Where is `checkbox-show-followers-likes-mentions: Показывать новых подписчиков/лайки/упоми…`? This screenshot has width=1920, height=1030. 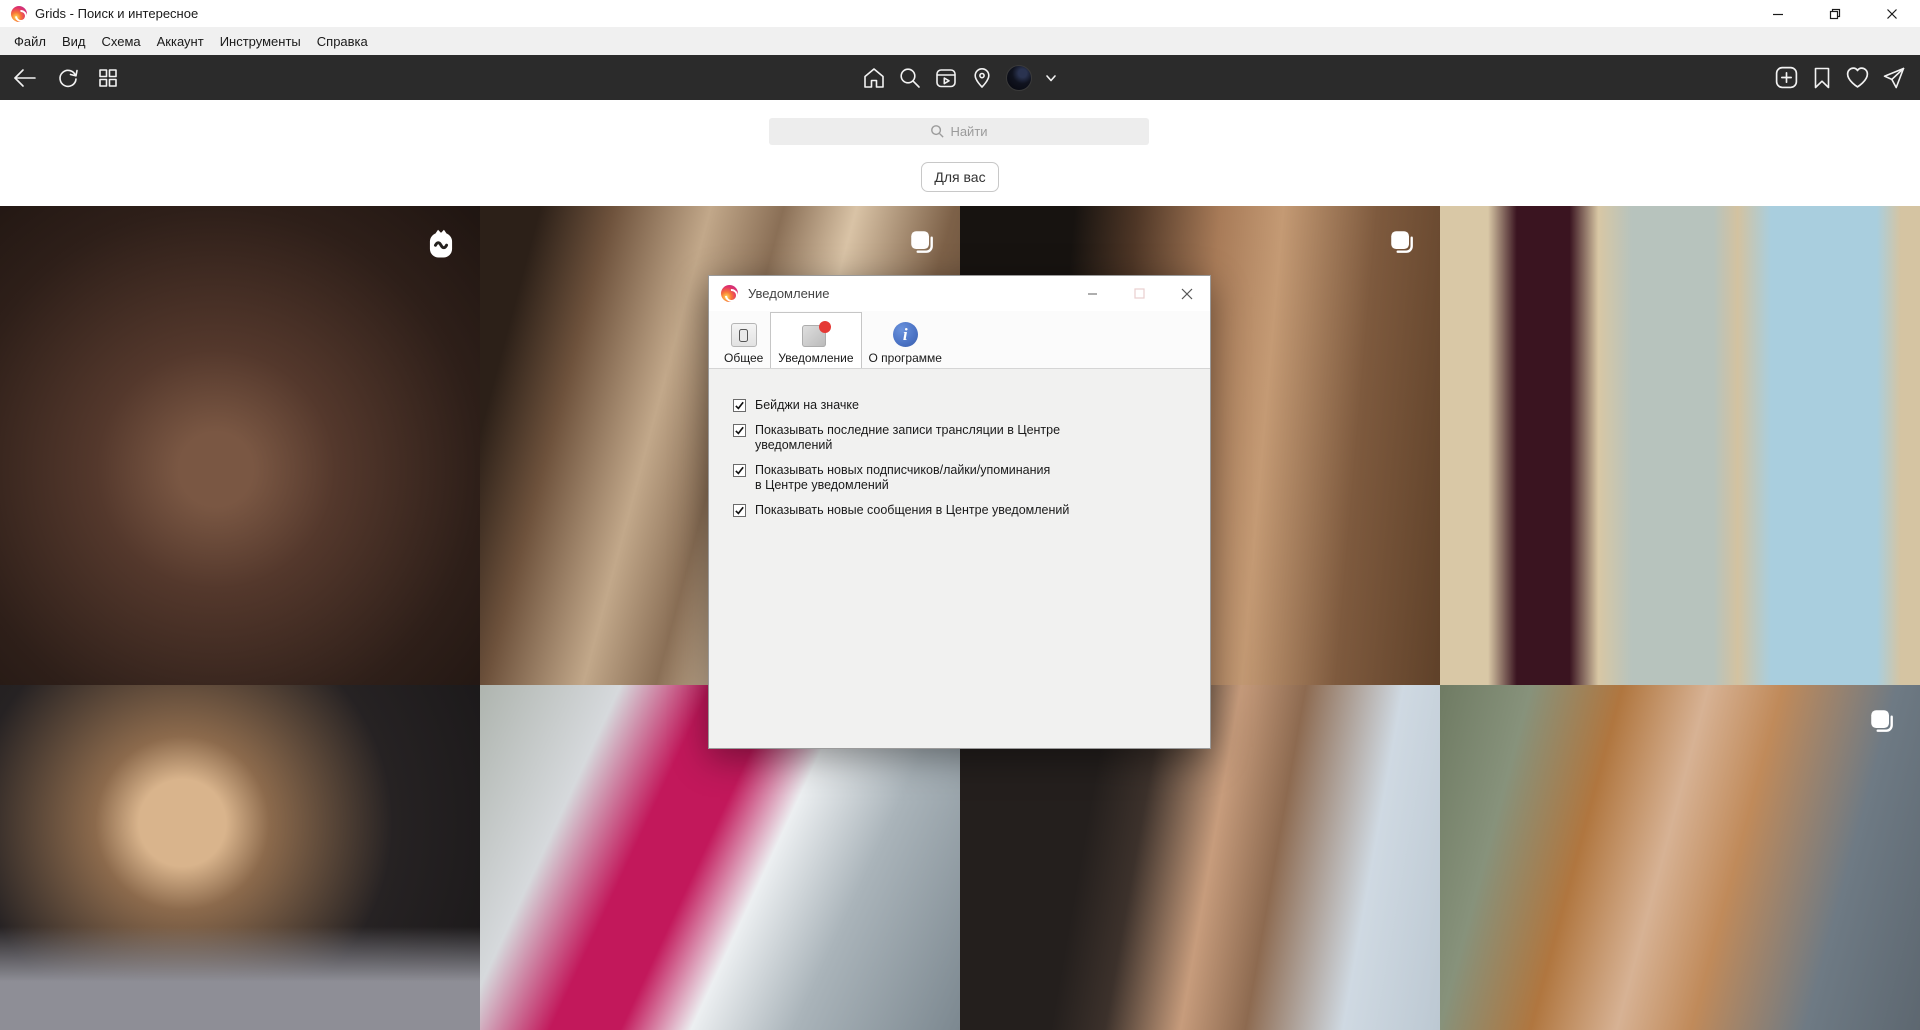 checkbox-show-followers-likes-mentions: Показывать новых подписчиков/лайки/упоми… is located at coordinates (961, 478).